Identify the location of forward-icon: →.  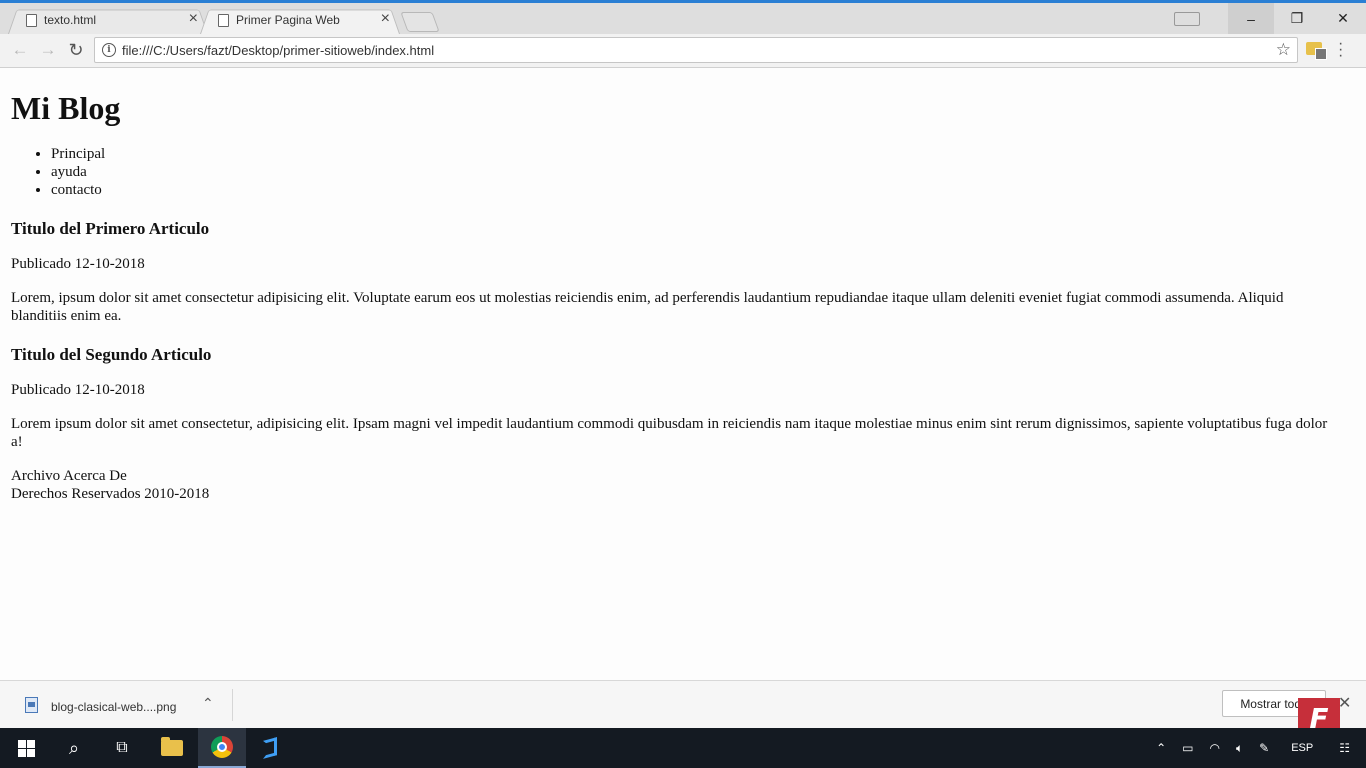
(48, 50).